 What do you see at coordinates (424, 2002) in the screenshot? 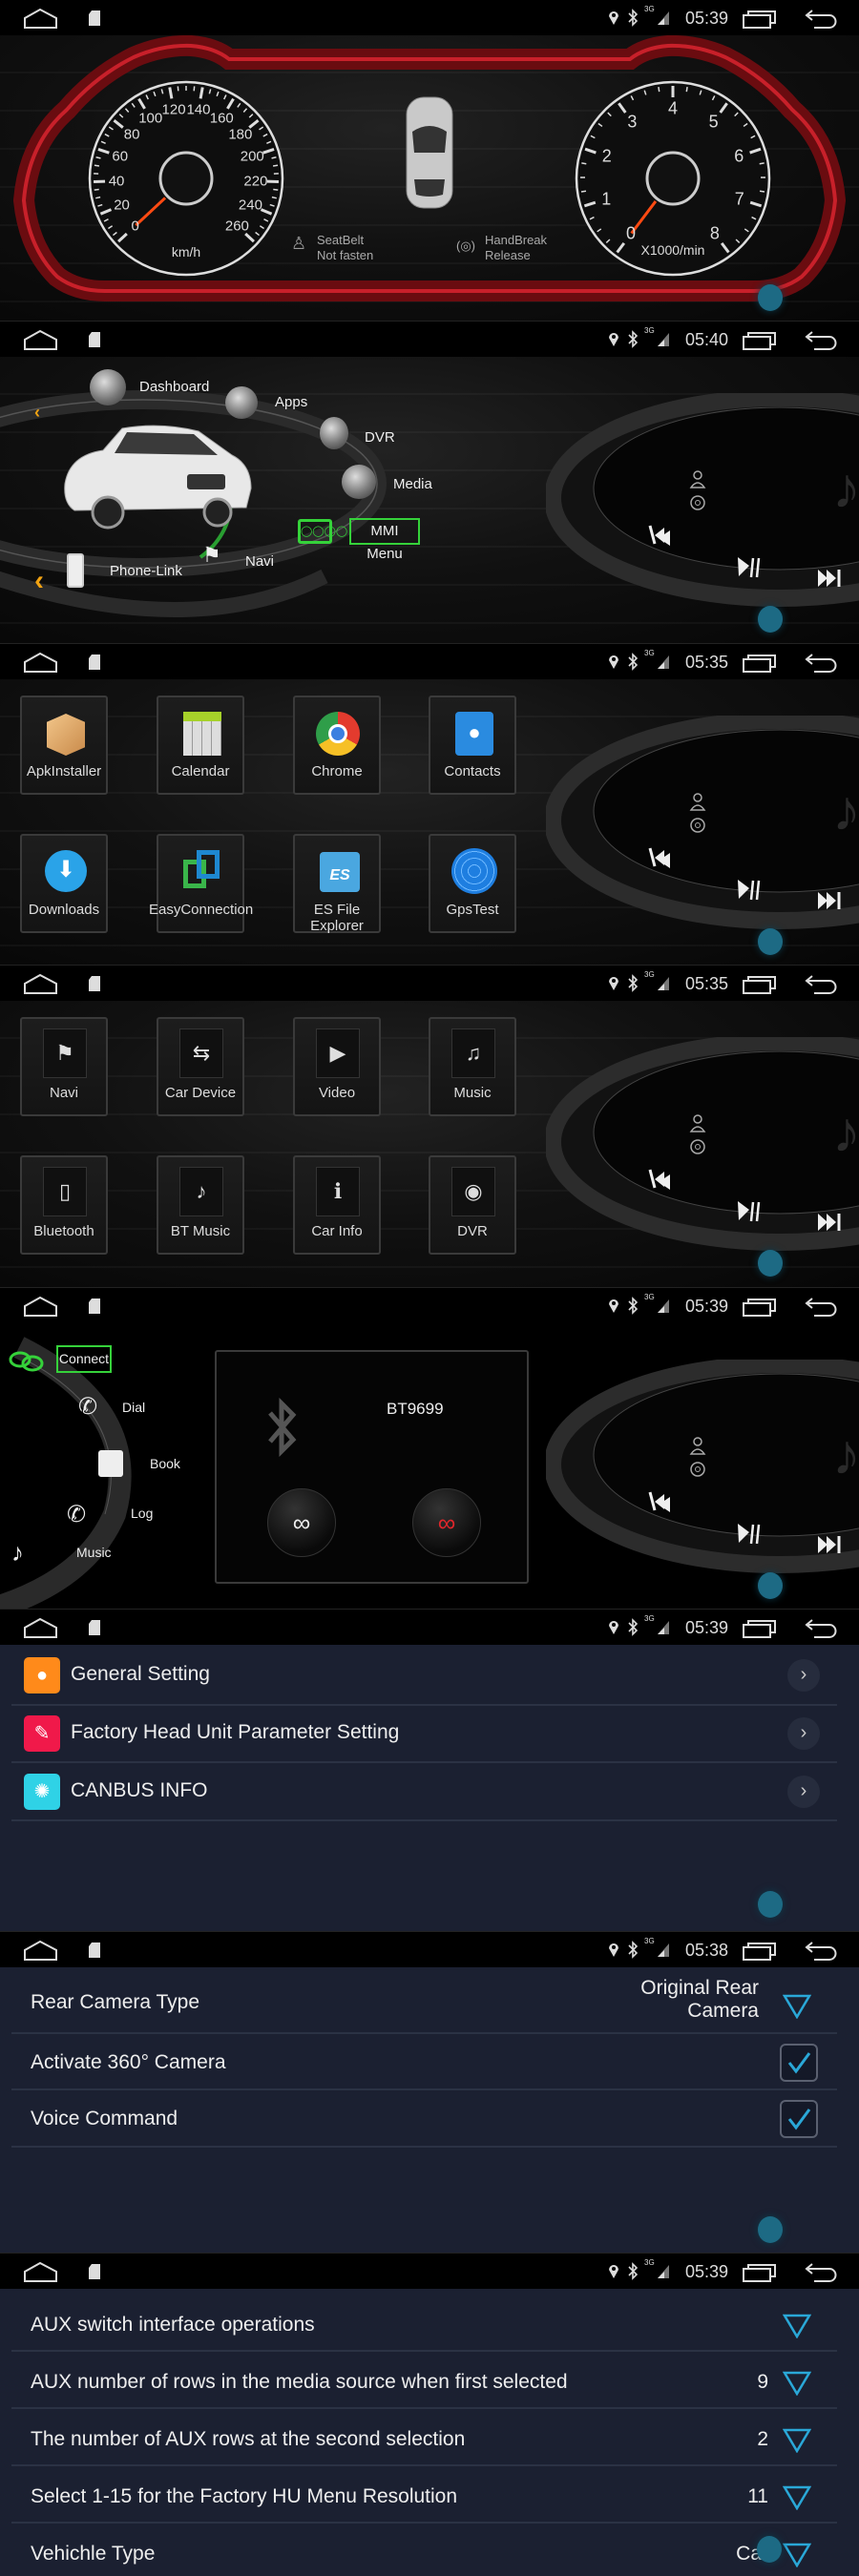
I see `setting-row-rear-camera-type: Rear Camera Type Original Rear Camera` at bounding box center [424, 2002].